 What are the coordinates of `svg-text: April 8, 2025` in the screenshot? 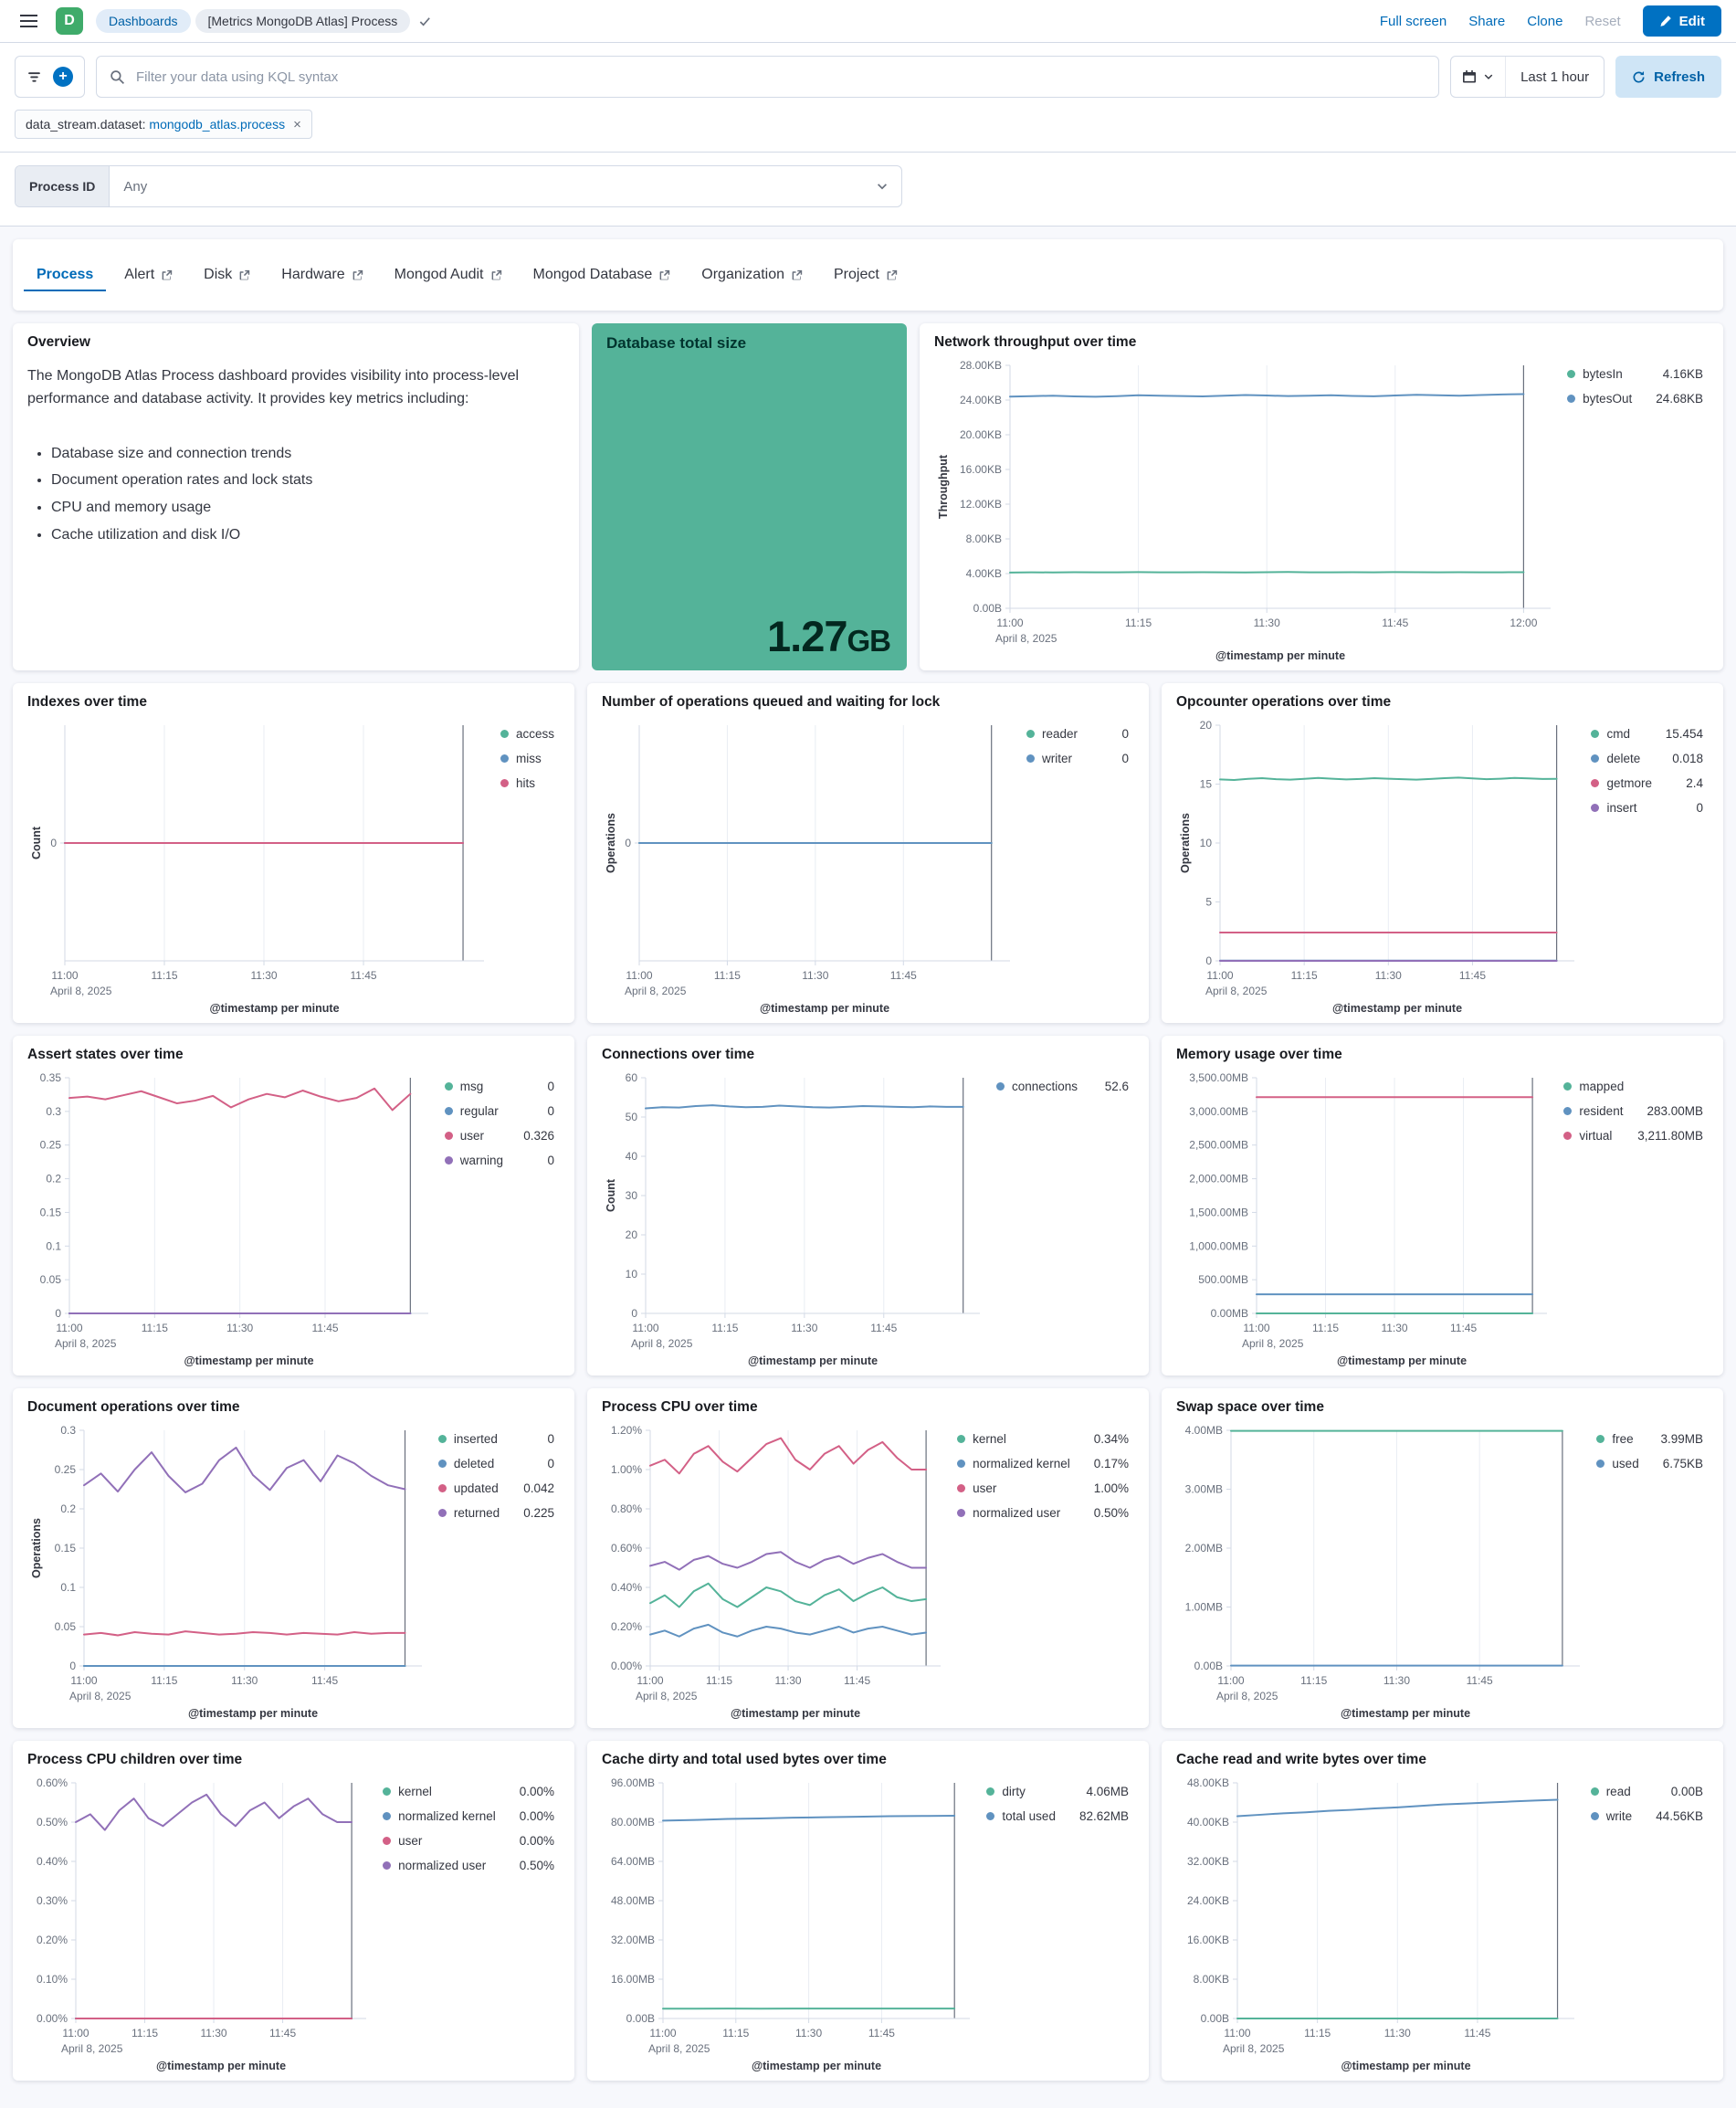 It's located at (1247, 1696).